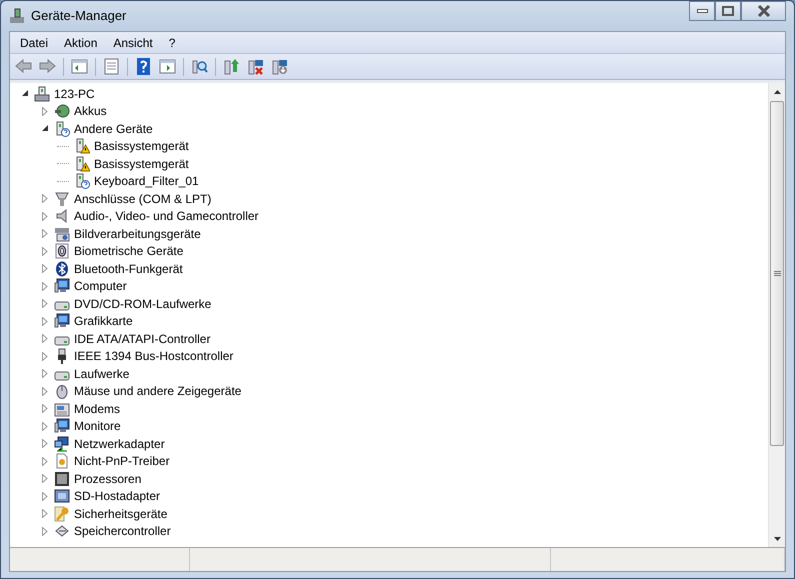 The width and height of the screenshot is (795, 579). Describe the element at coordinates (120, 514) in the screenshot. I see `tree-item: Sicherheitsgeräte` at that location.